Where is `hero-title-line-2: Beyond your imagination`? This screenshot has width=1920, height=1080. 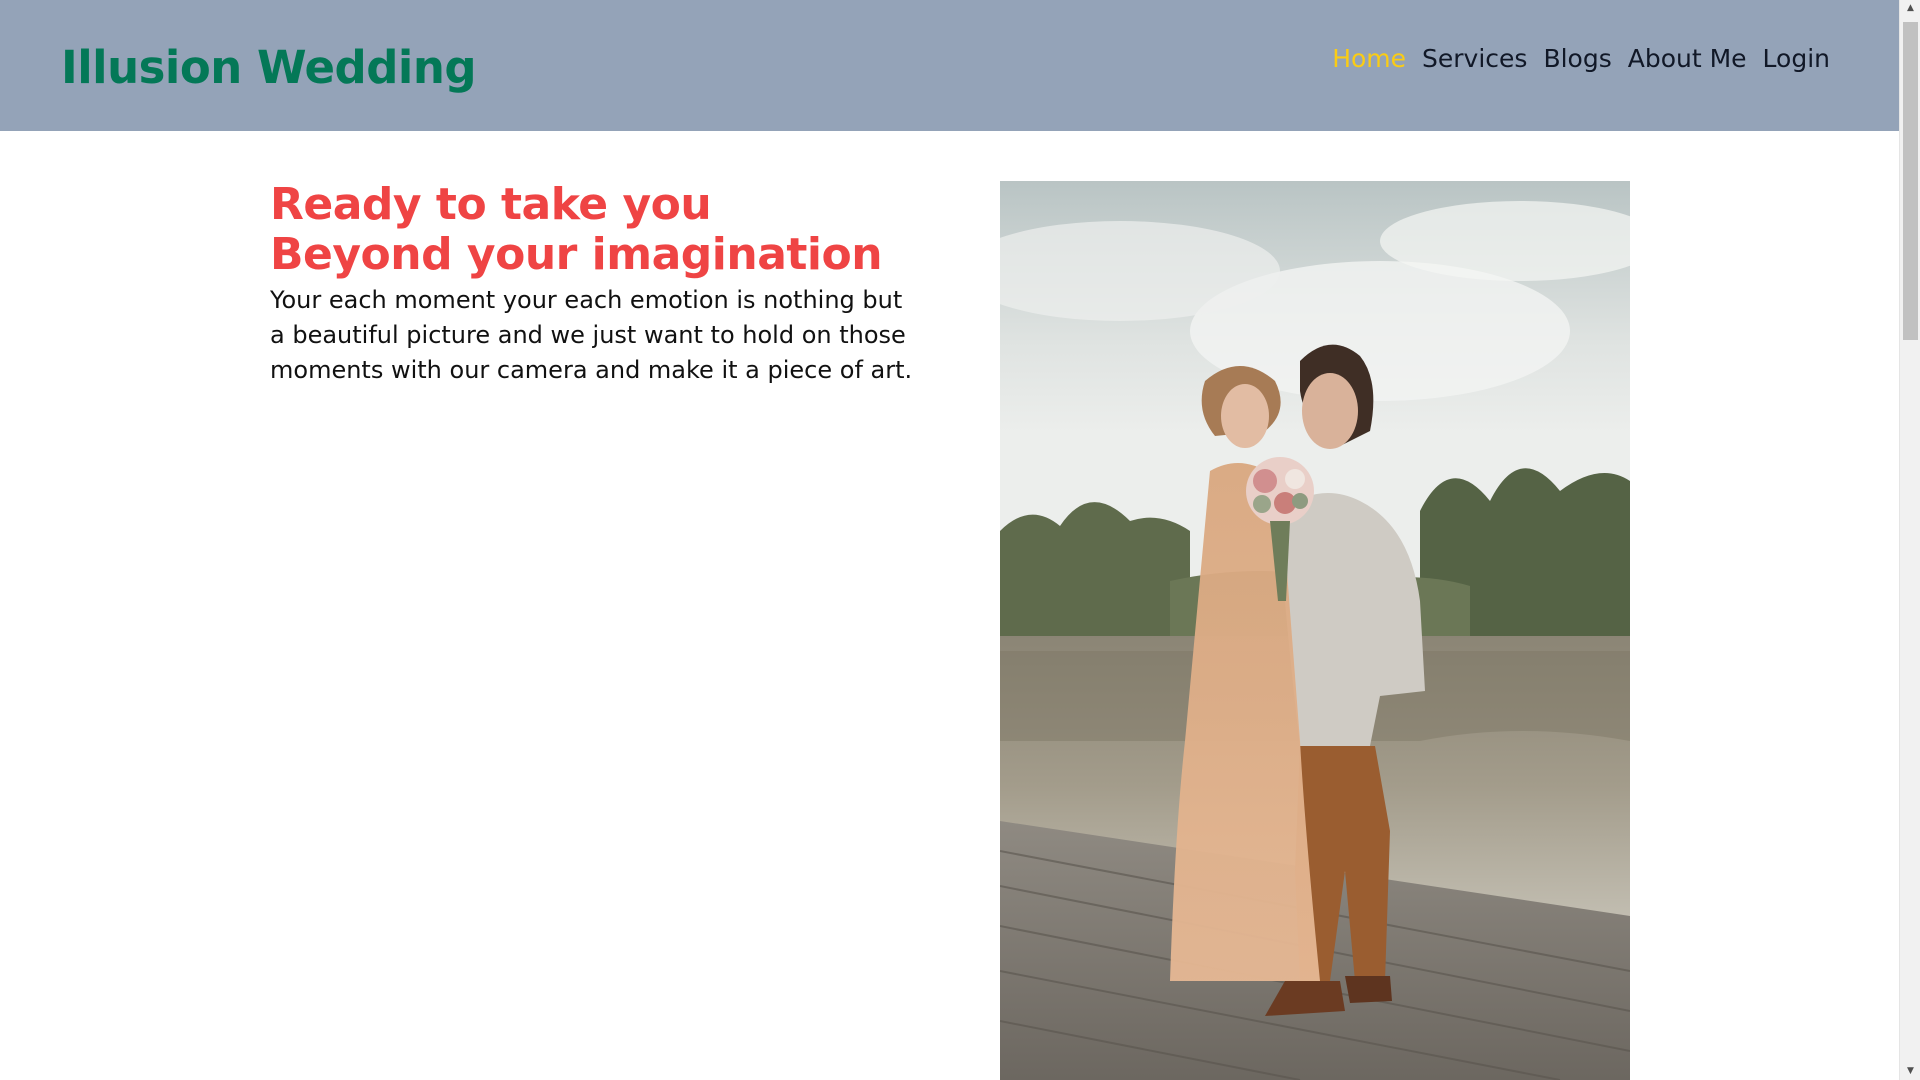
hero-title-line-2: Beyond your imagination is located at coordinates (576, 254).